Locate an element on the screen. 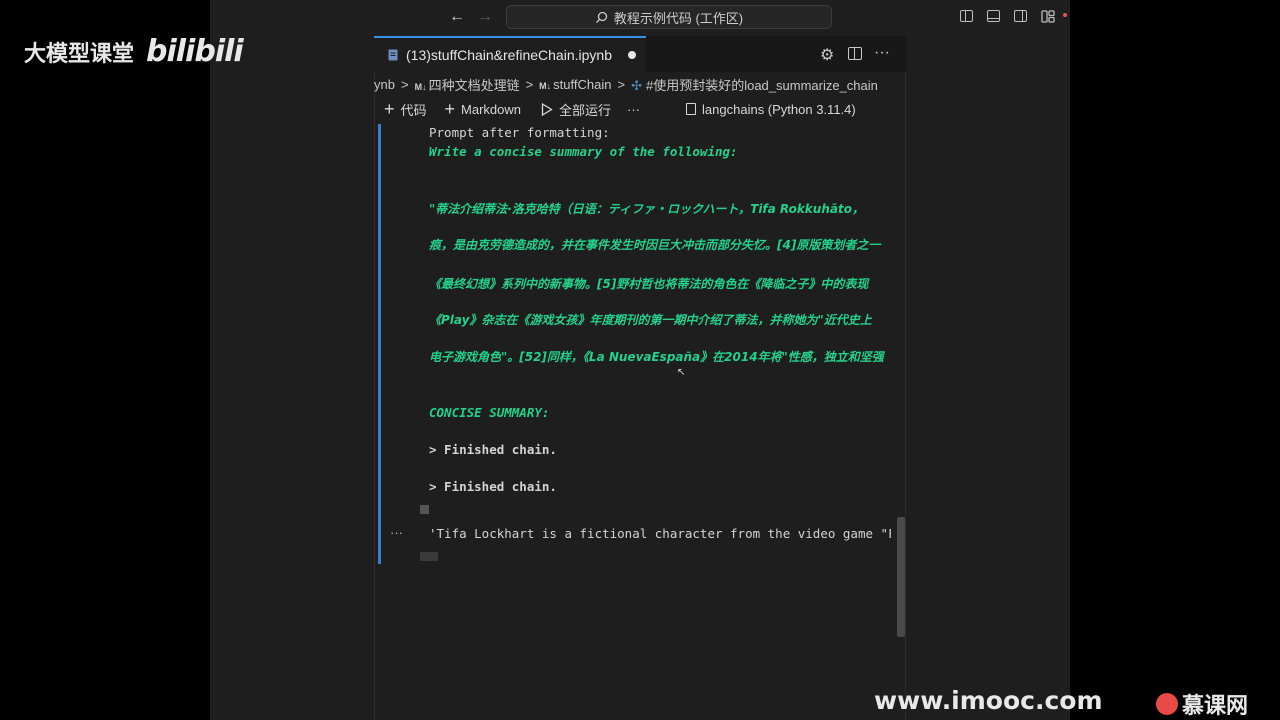  watermark-url: www.imooc.com is located at coordinates (988, 700).